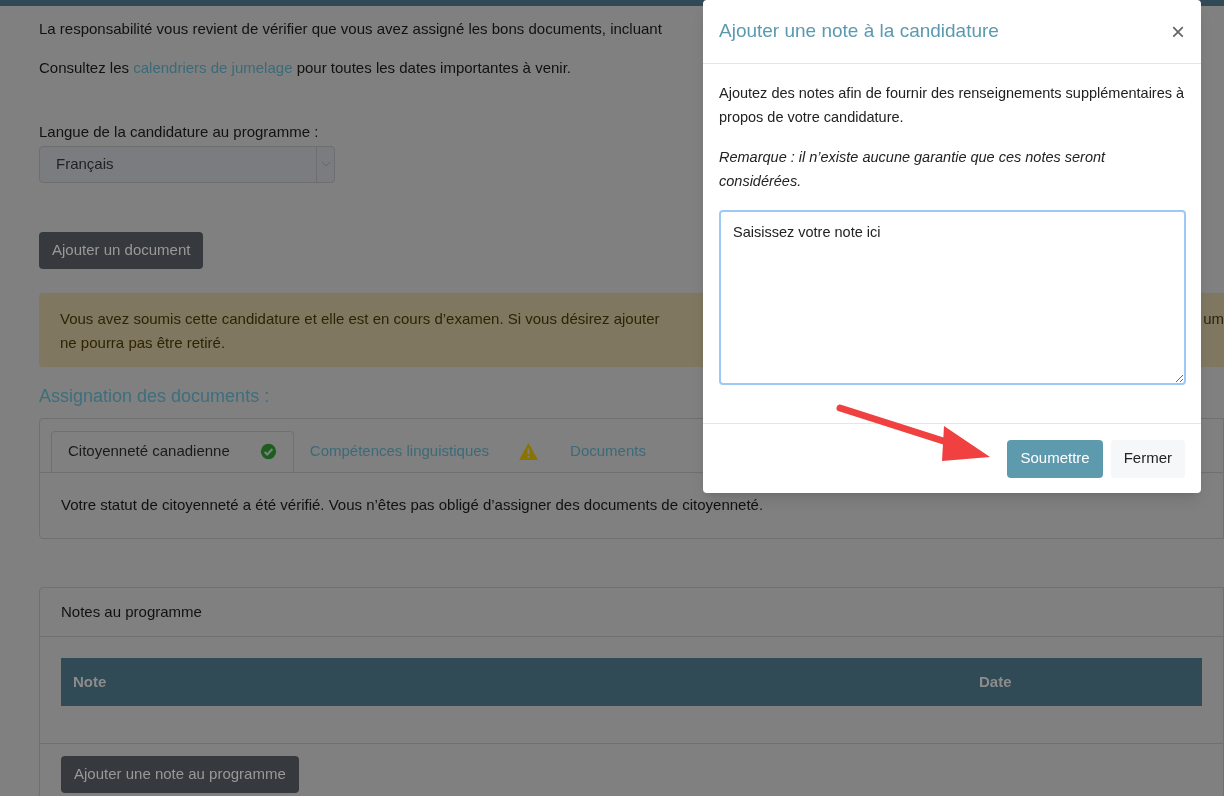  Describe the element at coordinates (131, 611) in the screenshot. I see `panel-title: Notes au programme` at that location.